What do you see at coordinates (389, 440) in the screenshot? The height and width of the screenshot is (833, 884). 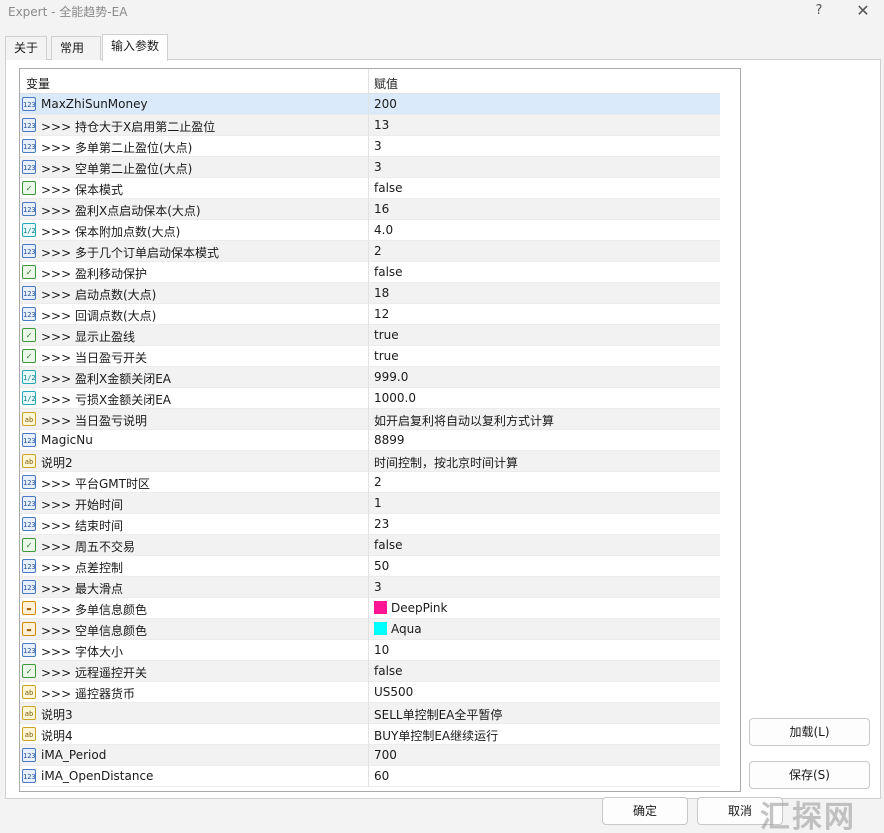 I see `parameter-value: 8899` at bounding box center [389, 440].